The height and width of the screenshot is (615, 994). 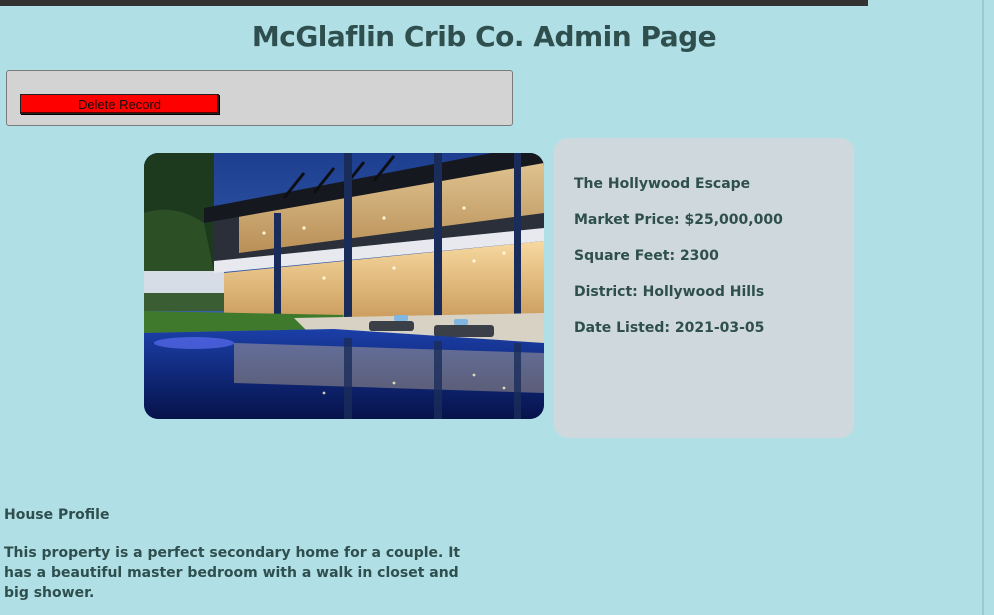 I want to click on top-bar, so click(x=434, y=3).